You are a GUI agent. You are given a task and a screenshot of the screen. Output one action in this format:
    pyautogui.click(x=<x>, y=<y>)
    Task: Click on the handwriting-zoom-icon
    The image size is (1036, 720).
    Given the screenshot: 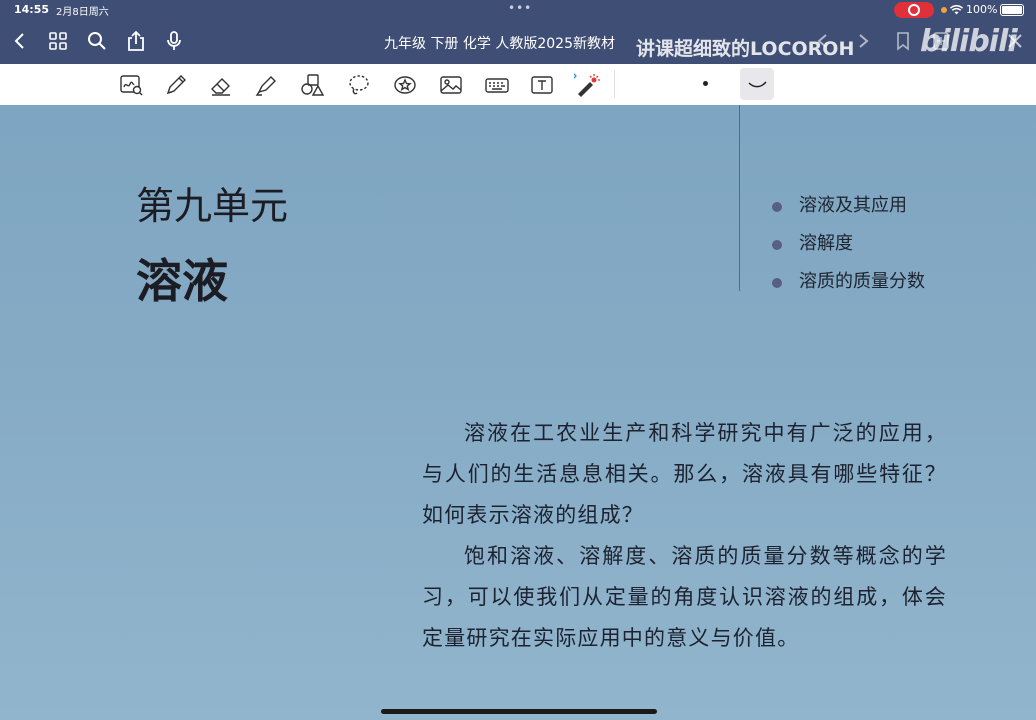 What is the action you would take?
    pyautogui.click(x=131, y=85)
    